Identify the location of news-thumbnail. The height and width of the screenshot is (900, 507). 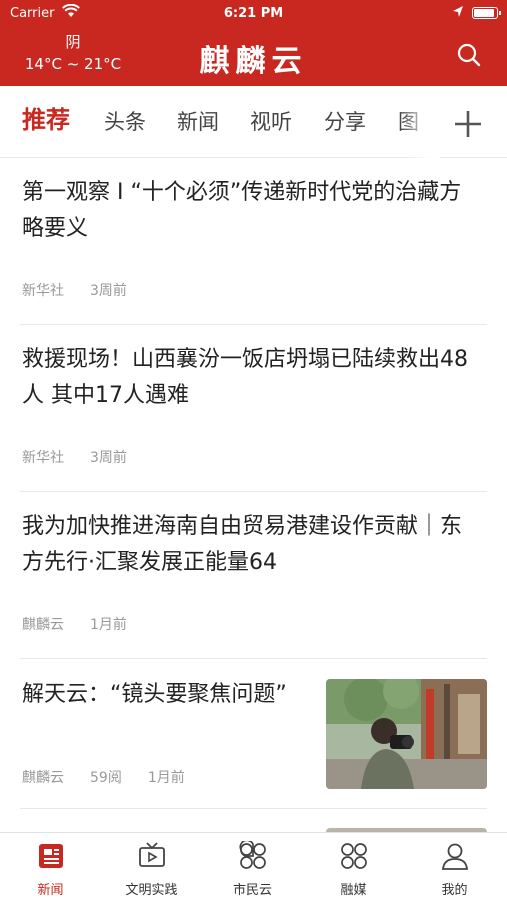
(406, 734).